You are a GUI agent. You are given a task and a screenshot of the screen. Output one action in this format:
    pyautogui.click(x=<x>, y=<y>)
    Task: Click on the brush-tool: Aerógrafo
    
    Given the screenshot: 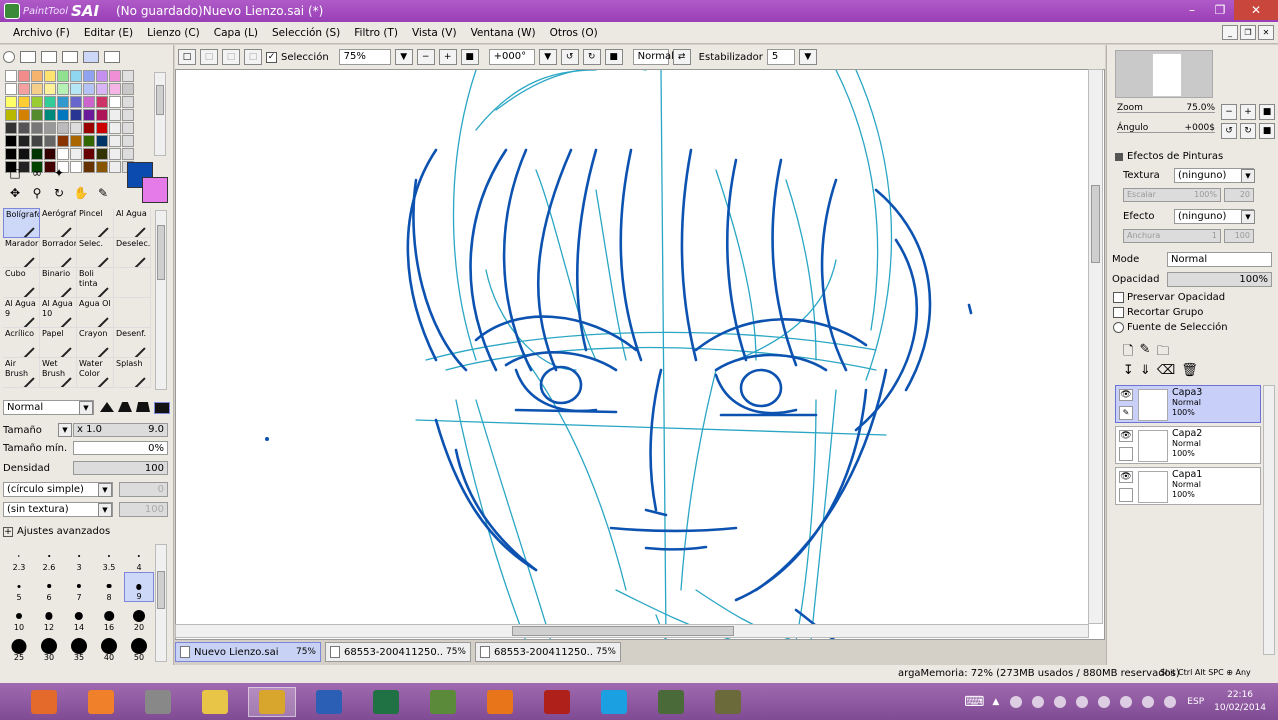 What is the action you would take?
    pyautogui.click(x=58, y=223)
    